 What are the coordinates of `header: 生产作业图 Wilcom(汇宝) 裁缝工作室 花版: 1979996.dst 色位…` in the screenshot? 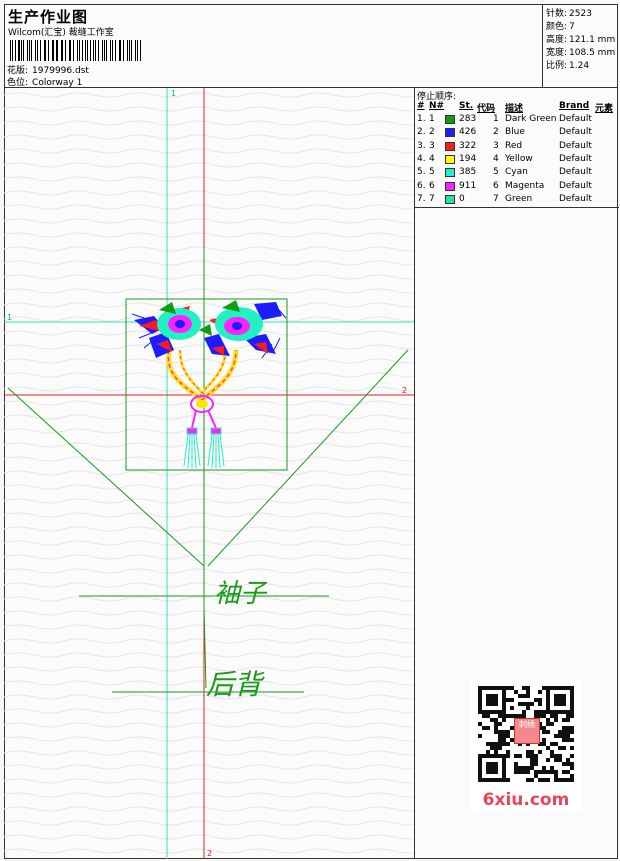 It's located at (311, 46).